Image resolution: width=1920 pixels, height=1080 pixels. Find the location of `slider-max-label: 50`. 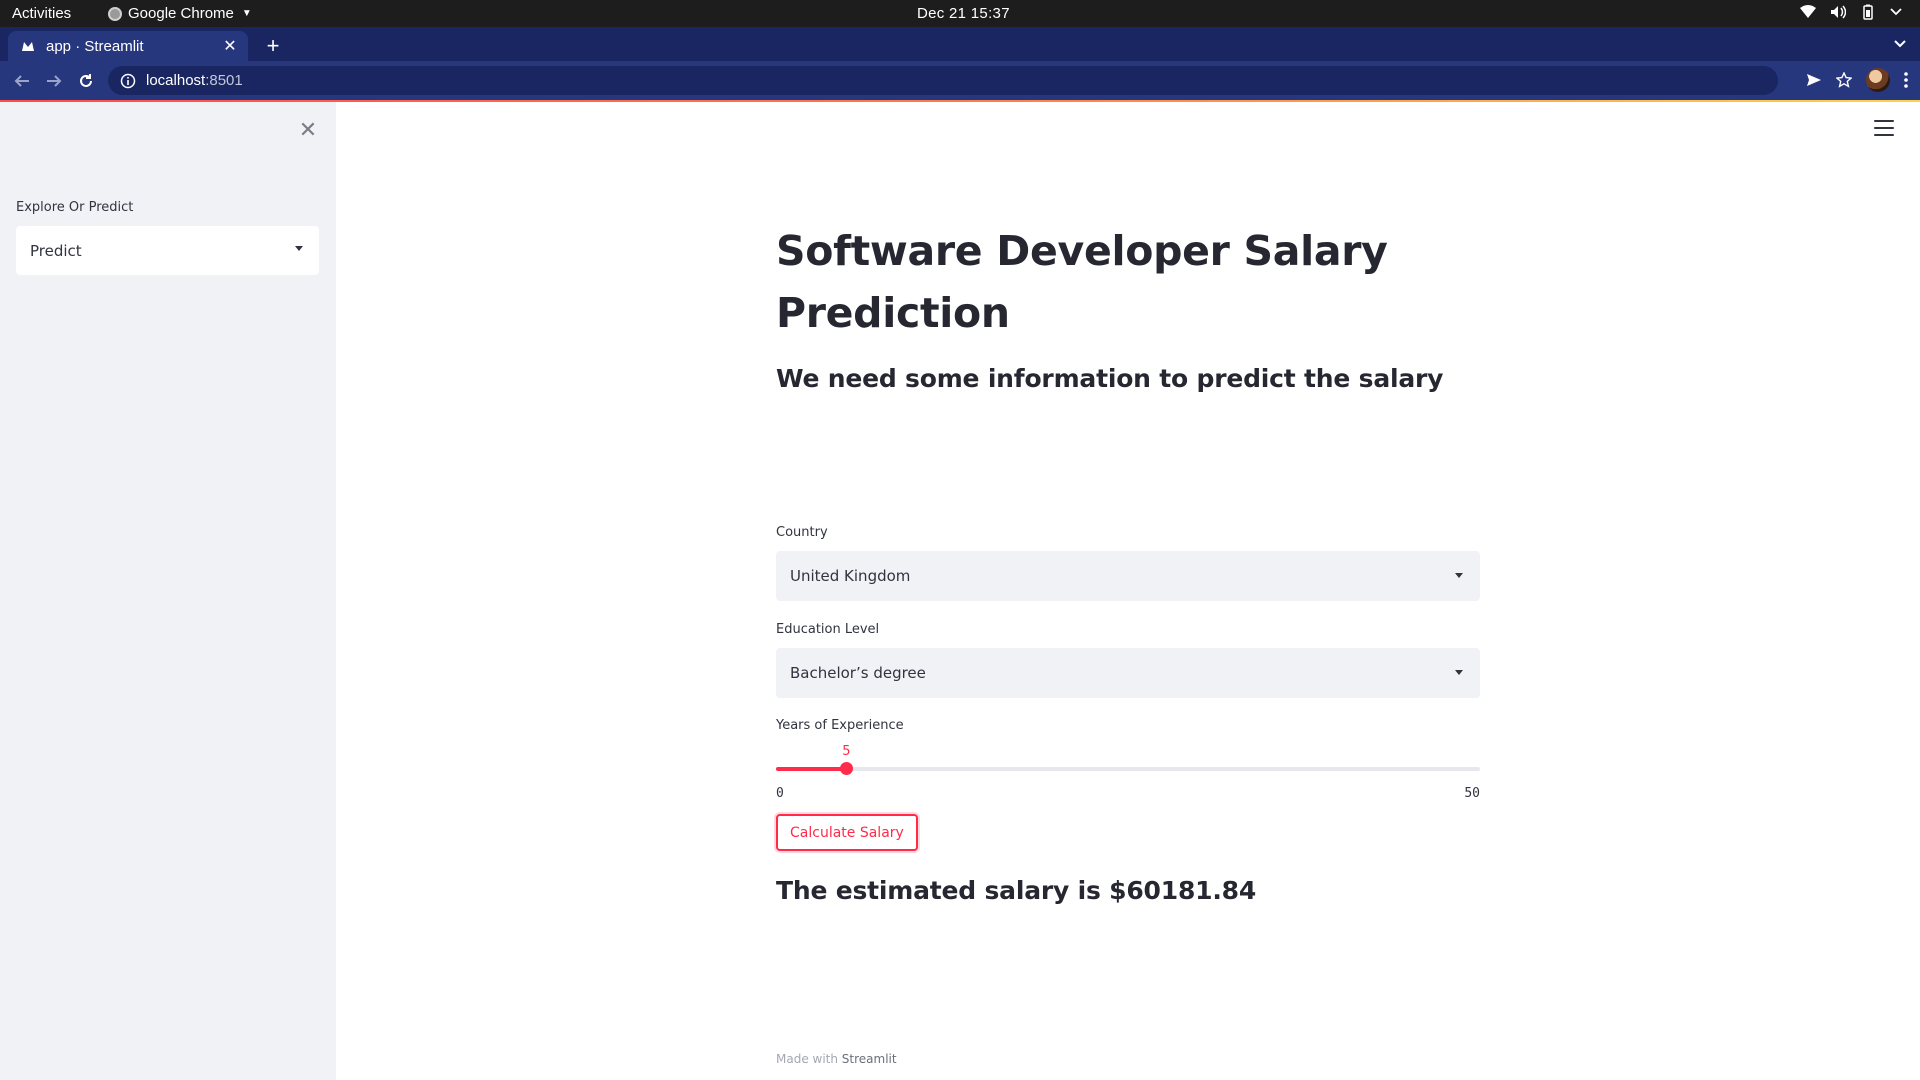

slider-max-label: 50 is located at coordinates (1472, 793).